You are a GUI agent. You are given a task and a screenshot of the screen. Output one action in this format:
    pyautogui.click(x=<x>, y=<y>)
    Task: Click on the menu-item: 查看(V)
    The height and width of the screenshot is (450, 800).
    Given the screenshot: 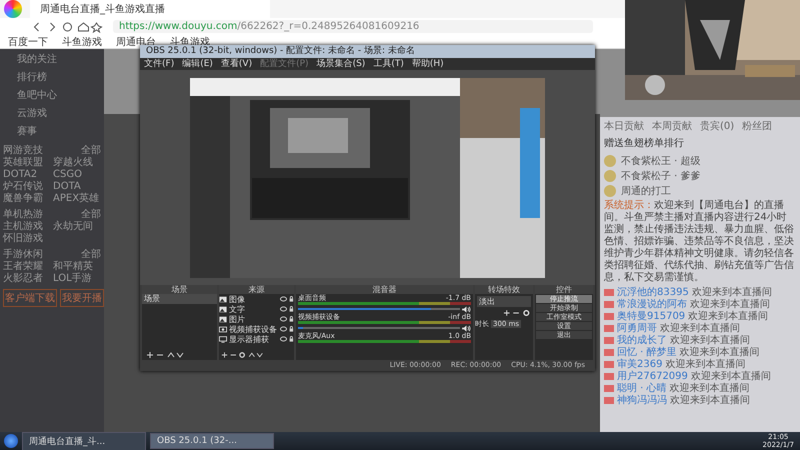 What is the action you would take?
    pyautogui.click(x=236, y=64)
    